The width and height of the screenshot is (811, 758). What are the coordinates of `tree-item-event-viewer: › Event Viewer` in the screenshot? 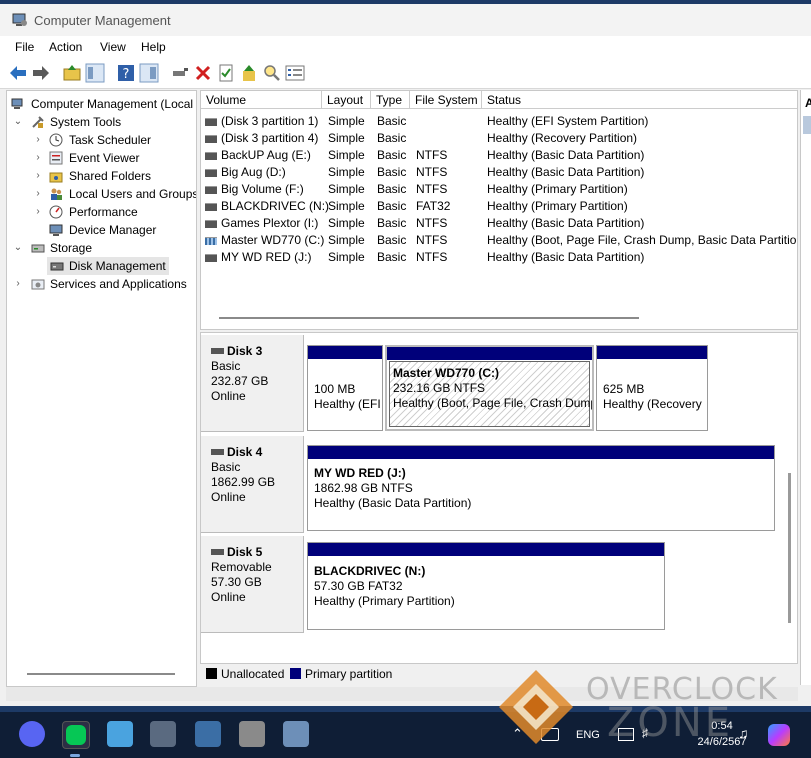 It's located at (101, 158).